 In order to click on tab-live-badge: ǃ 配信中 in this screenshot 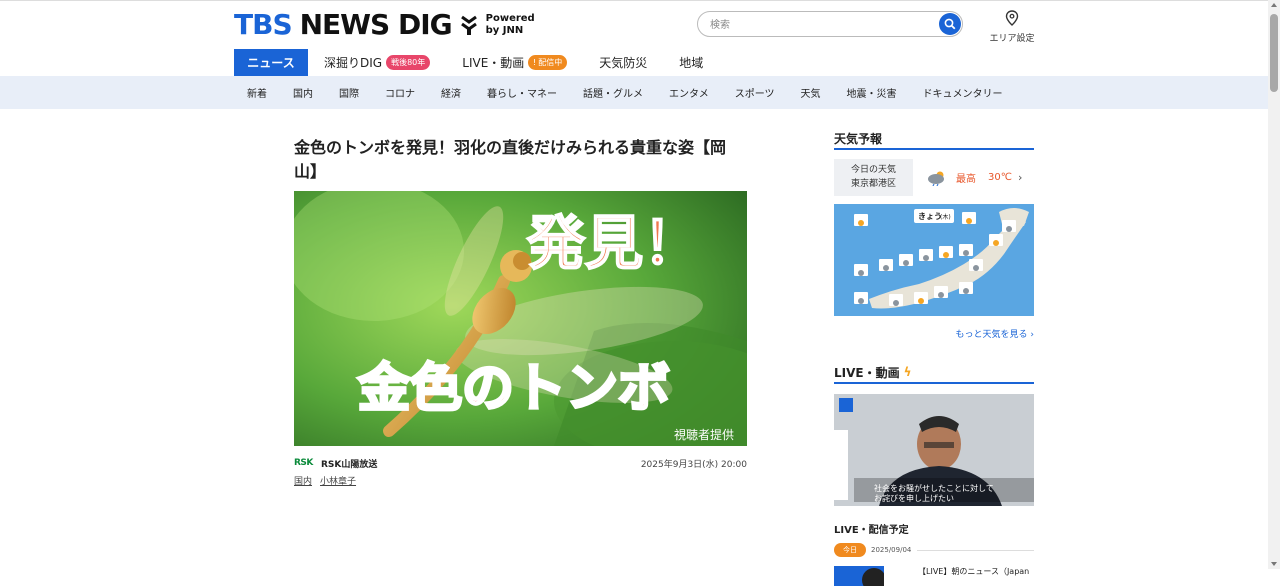, I will do `click(548, 62)`.